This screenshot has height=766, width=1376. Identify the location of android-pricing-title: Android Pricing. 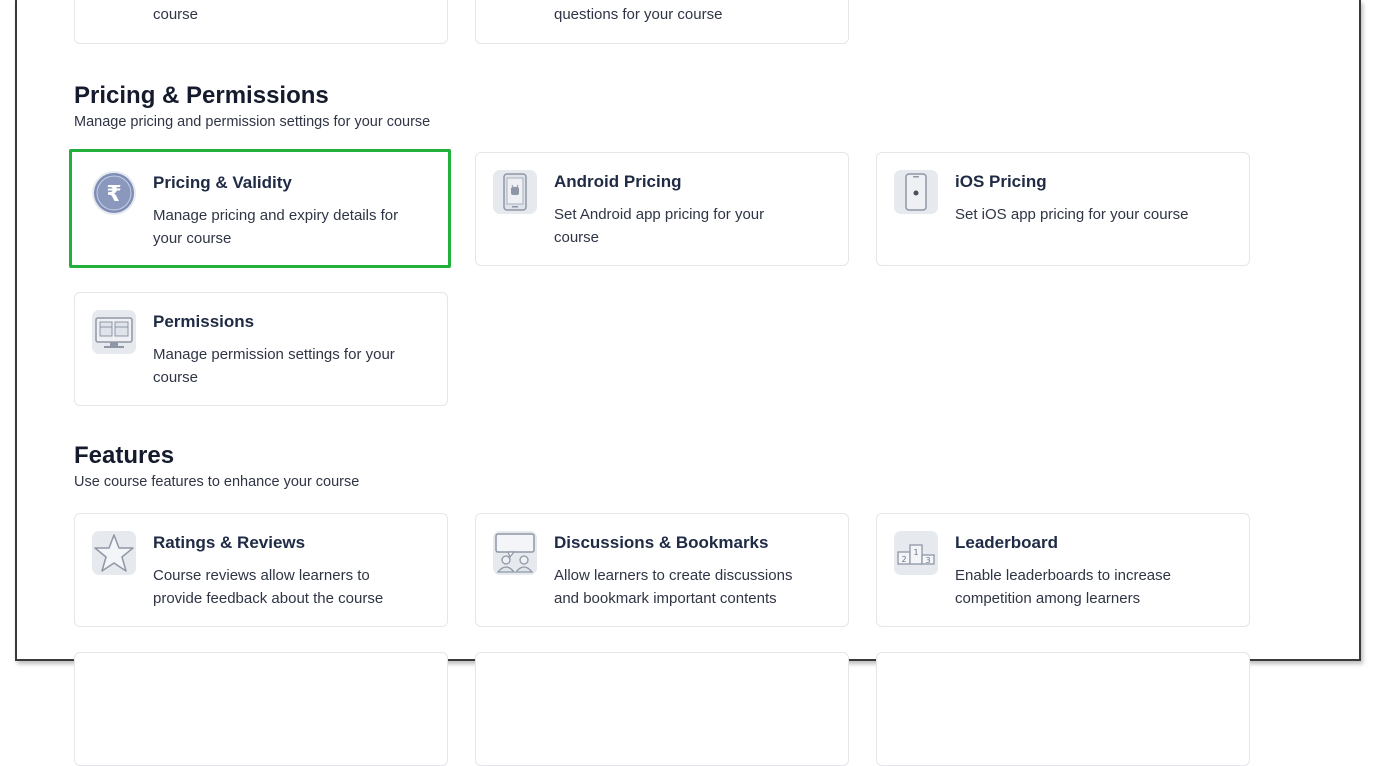
(618, 181).